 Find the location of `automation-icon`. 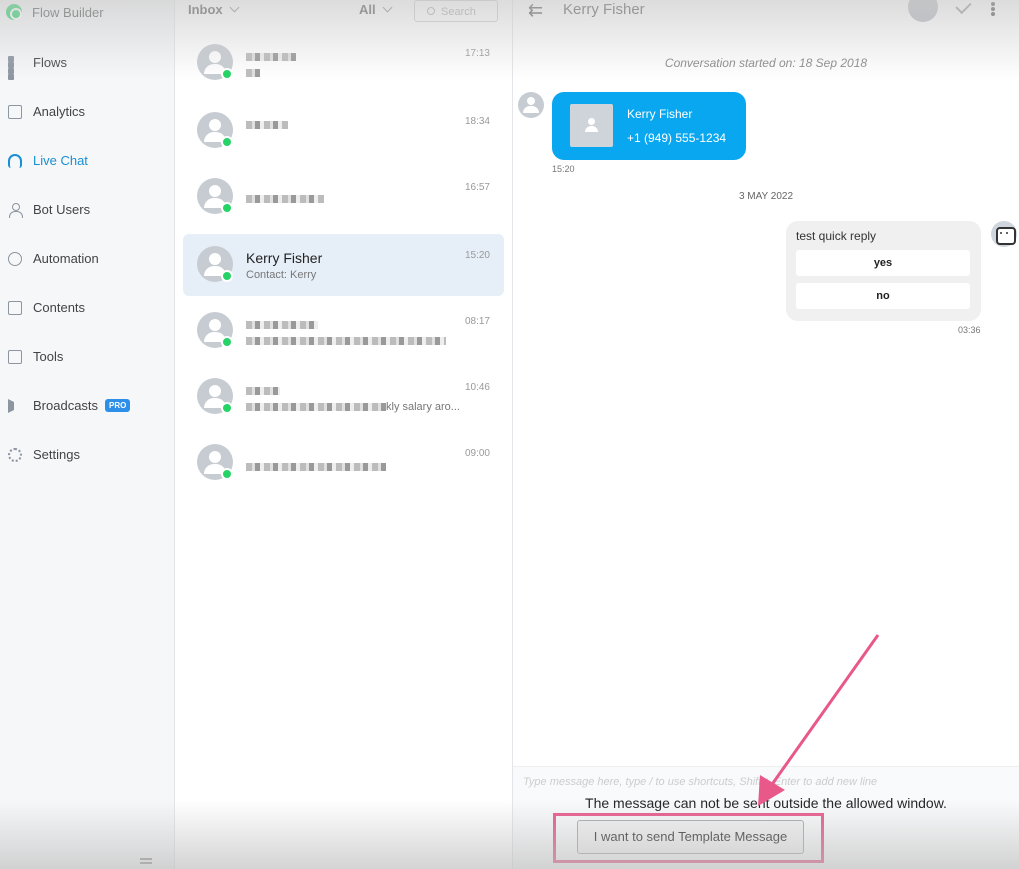

automation-icon is located at coordinates (15, 258).